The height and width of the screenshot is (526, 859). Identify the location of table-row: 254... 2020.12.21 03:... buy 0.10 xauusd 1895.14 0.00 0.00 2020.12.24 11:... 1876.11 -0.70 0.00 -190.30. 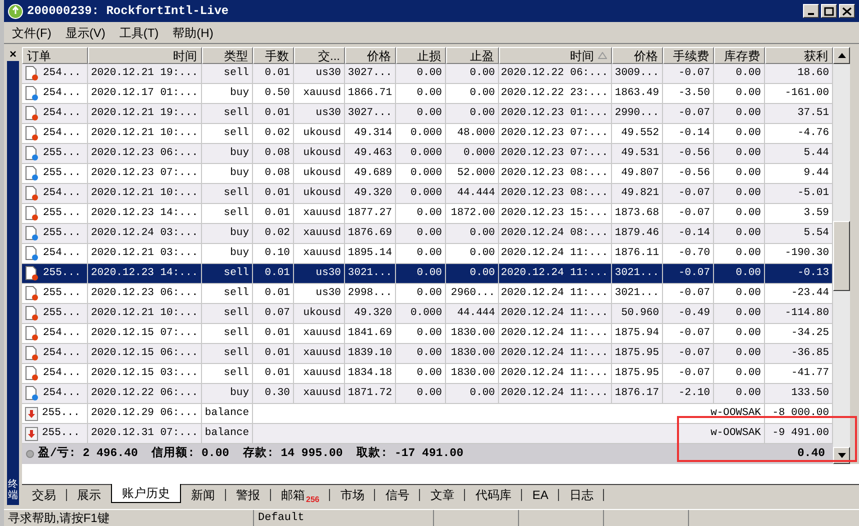
(427, 254).